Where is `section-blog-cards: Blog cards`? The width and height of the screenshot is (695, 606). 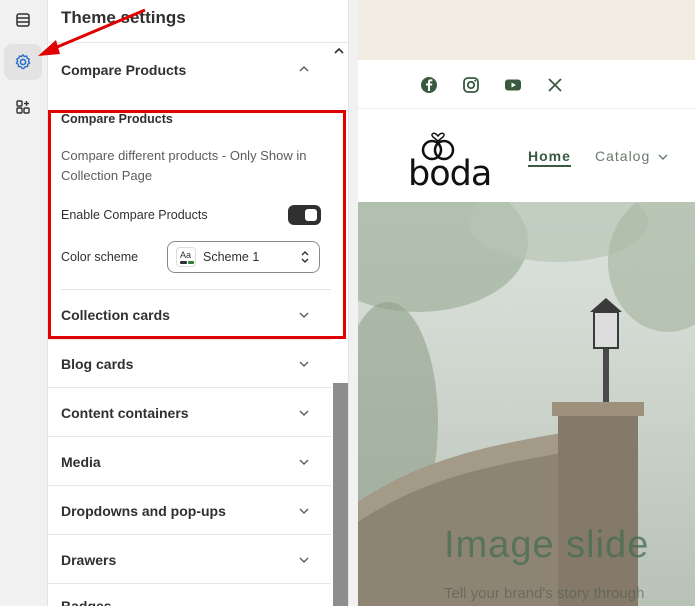
section-blog-cards: Blog cards is located at coordinates (97, 364).